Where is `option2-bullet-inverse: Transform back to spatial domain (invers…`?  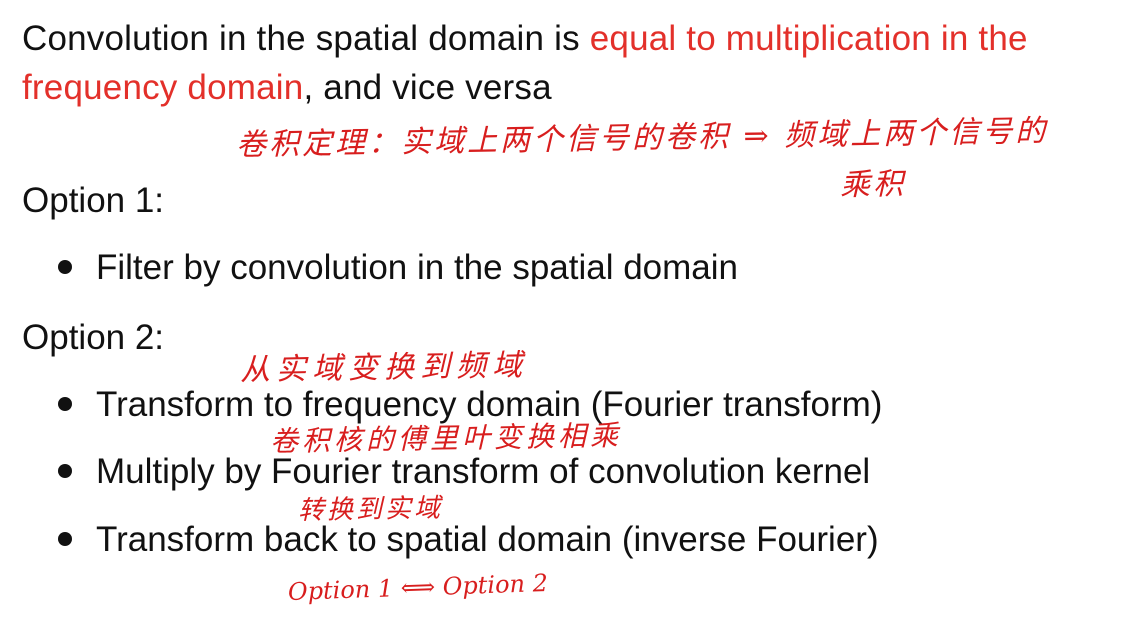
option2-bullet-inverse: Transform back to spatial domain (invers… is located at coordinates (468, 540).